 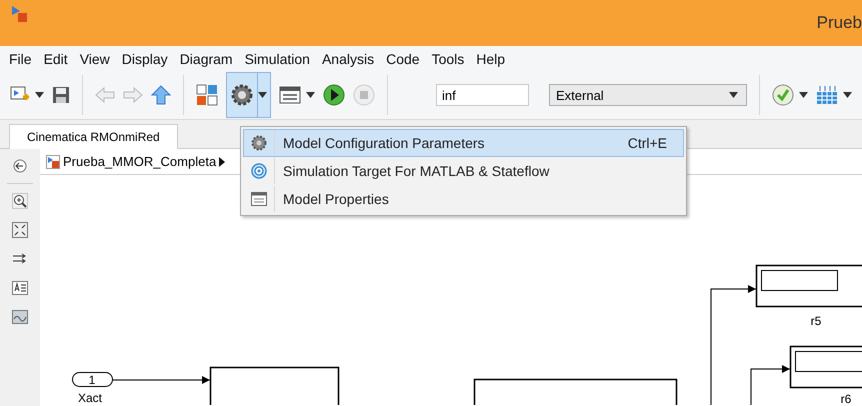 I want to click on checkmark-icon, so click(x=783, y=95).